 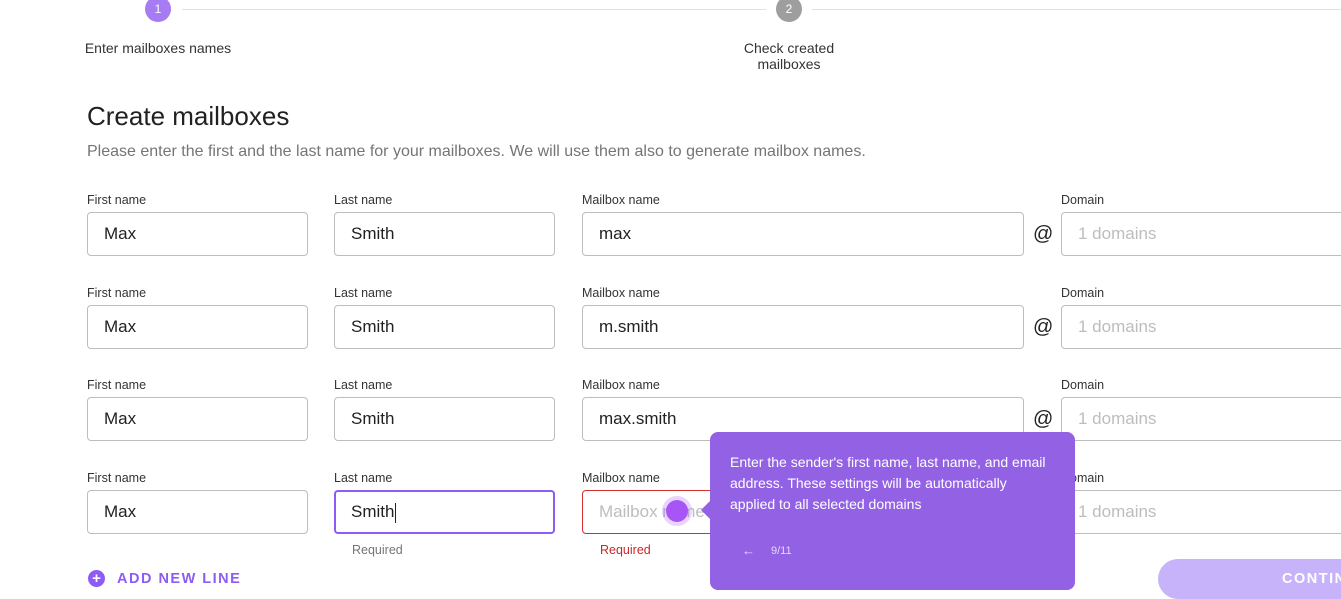 What do you see at coordinates (705, 510) in the screenshot?
I see `tooltip-arrow` at bounding box center [705, 510].